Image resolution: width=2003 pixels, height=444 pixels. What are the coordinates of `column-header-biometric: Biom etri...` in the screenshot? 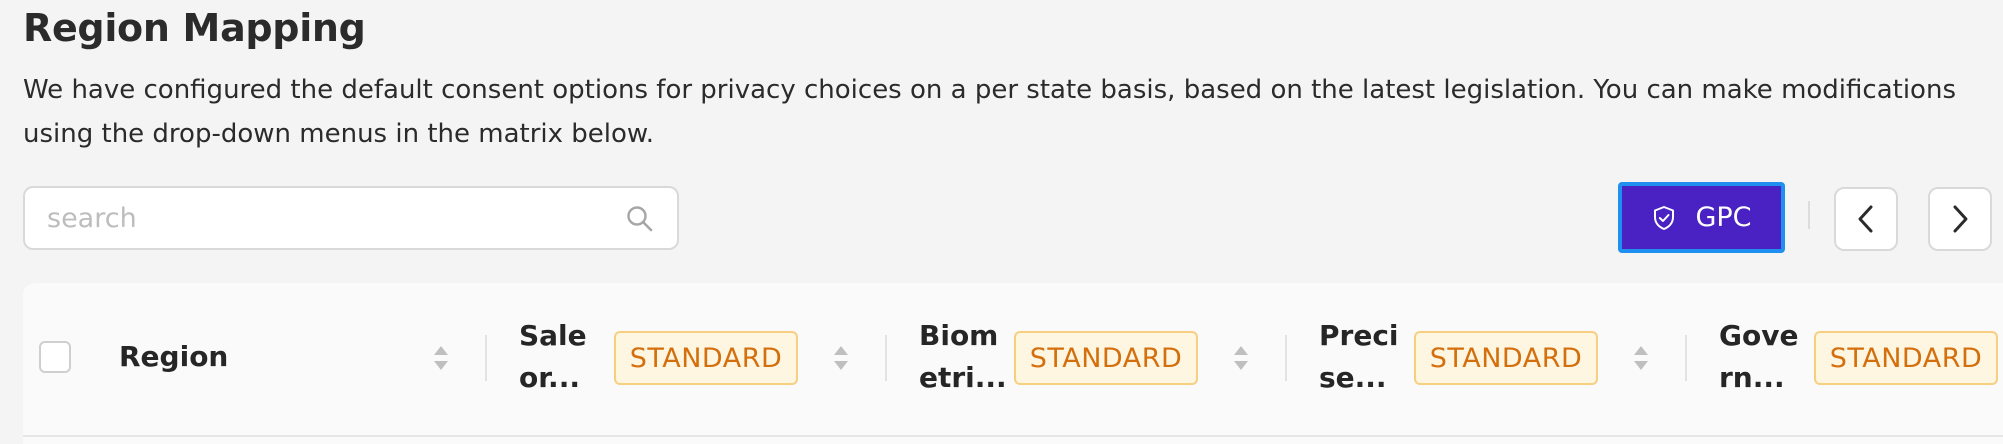 It's located at (963, 356).